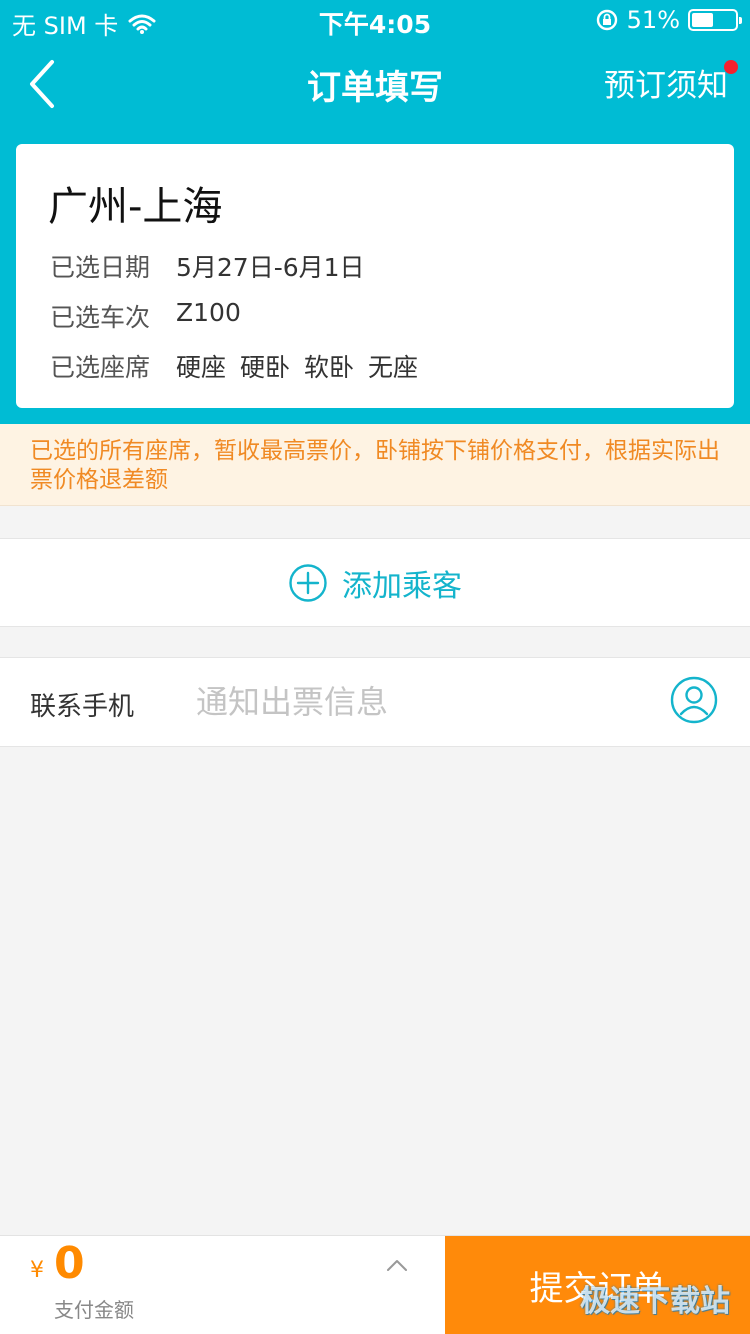 This screenshot has height=1334, width=750. Describe the element at coordinates (308, 582) in the screenshot. I see `plus-circle-icon` at that location.